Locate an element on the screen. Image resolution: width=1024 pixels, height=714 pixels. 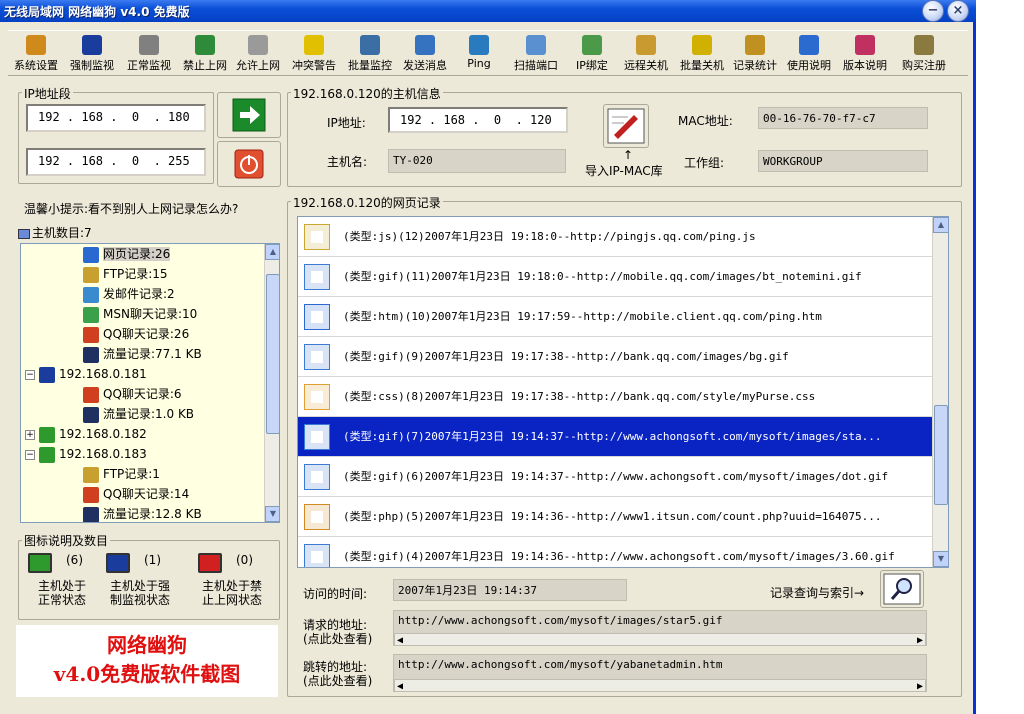
toolbar-button-8: Ping is located at coordinates (479, 55).